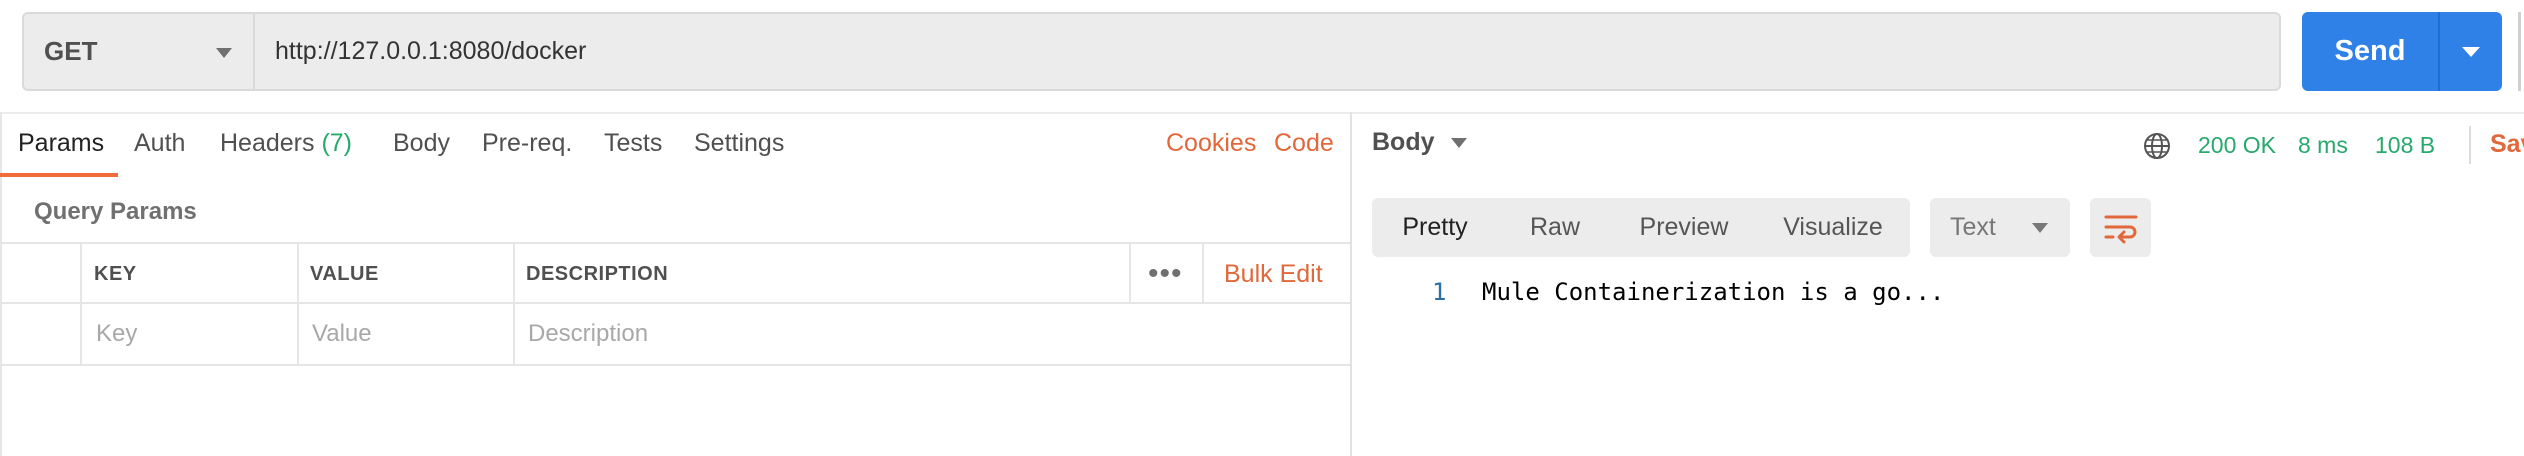  Describe the element at coordinates (2470, 145) in the screenshot. I see `divider` at that location.